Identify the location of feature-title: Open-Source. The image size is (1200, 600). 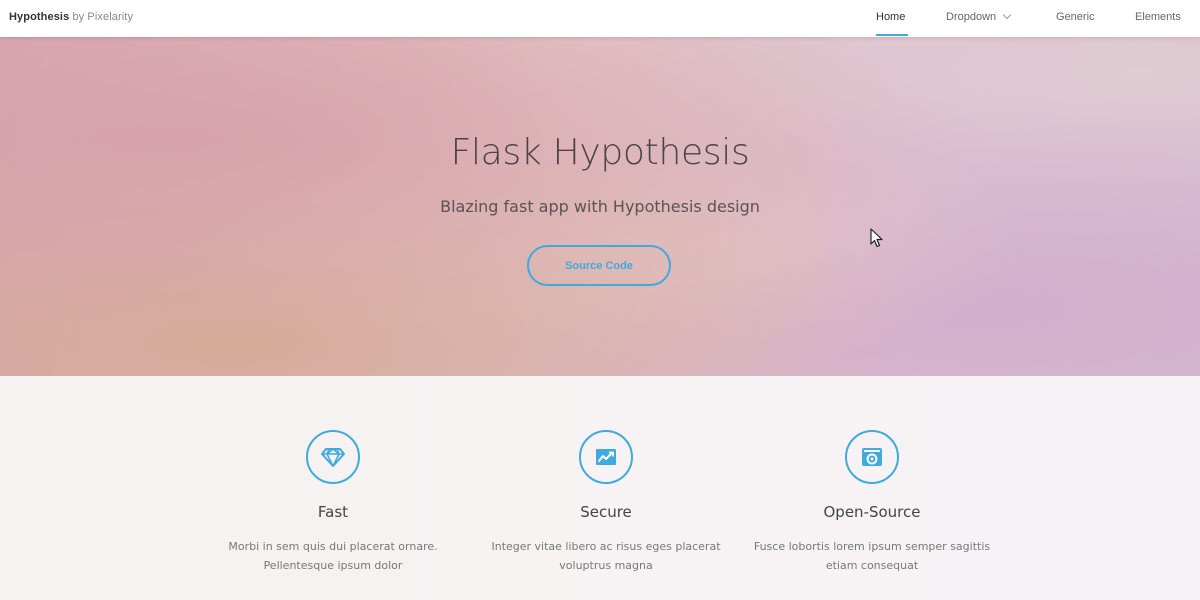
(872, 512).